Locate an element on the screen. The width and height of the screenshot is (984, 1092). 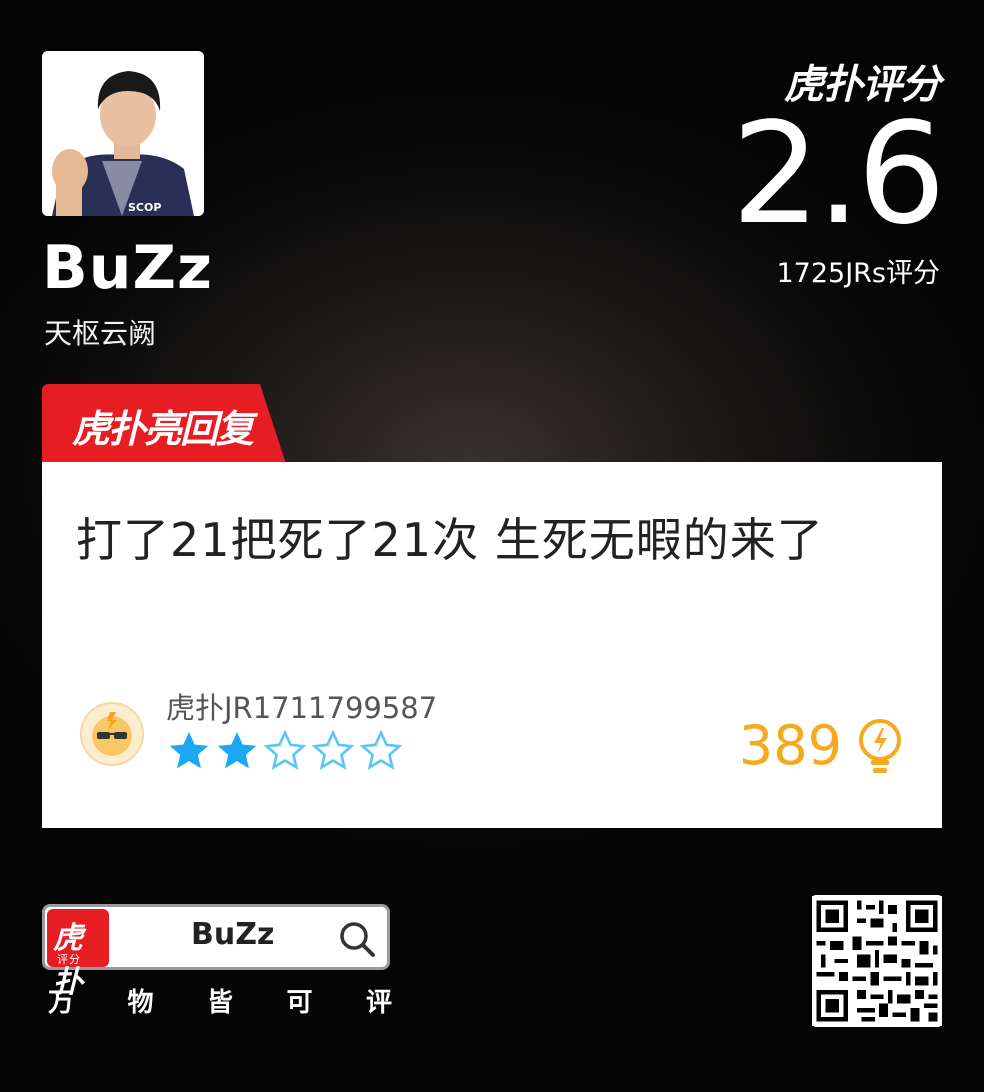
qr-code is located at coordinates (877, 961).